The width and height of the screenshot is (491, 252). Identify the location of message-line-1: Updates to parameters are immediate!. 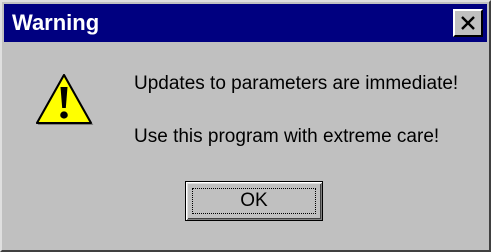
(296, 83).